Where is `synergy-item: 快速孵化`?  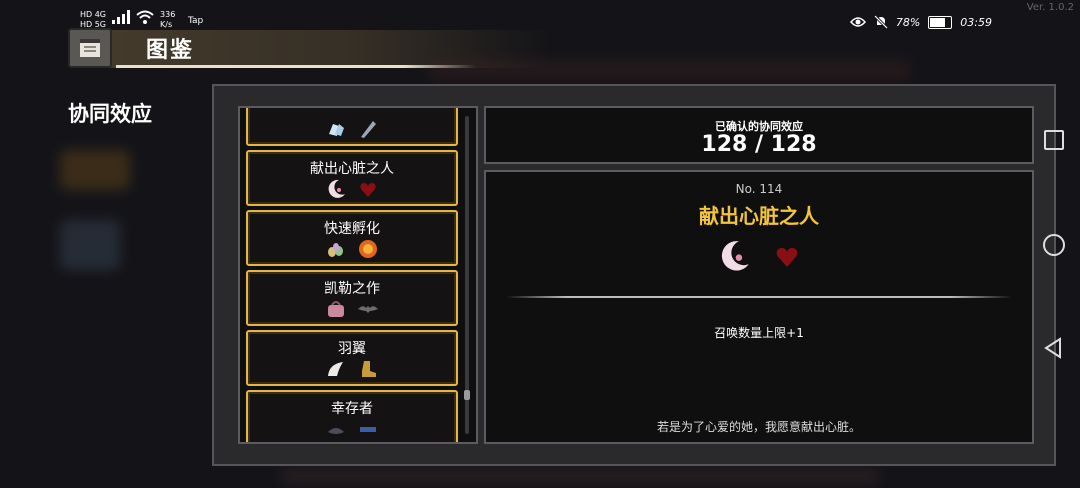 synergy-item: 快速孵化 is located at coordinates (352, 238).